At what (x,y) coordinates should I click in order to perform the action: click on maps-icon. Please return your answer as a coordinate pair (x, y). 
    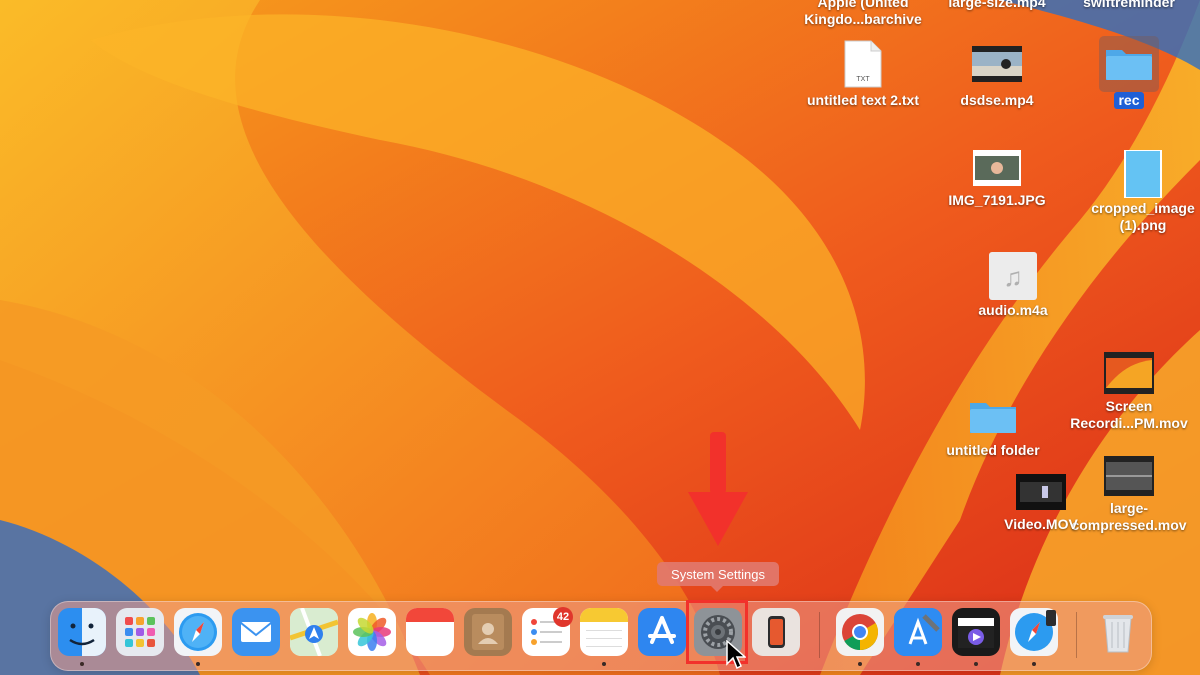
    Looking at the image, I should click on (314, 632).